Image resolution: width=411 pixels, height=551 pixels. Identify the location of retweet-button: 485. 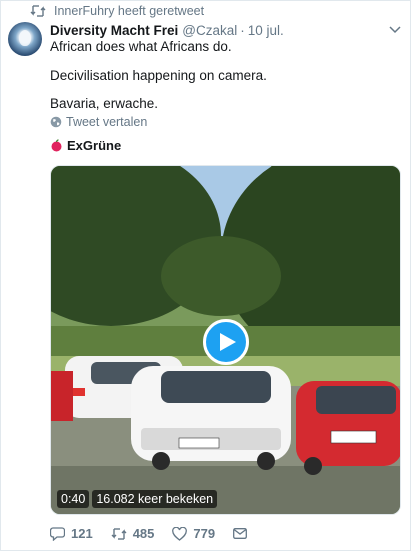
(133, 533).